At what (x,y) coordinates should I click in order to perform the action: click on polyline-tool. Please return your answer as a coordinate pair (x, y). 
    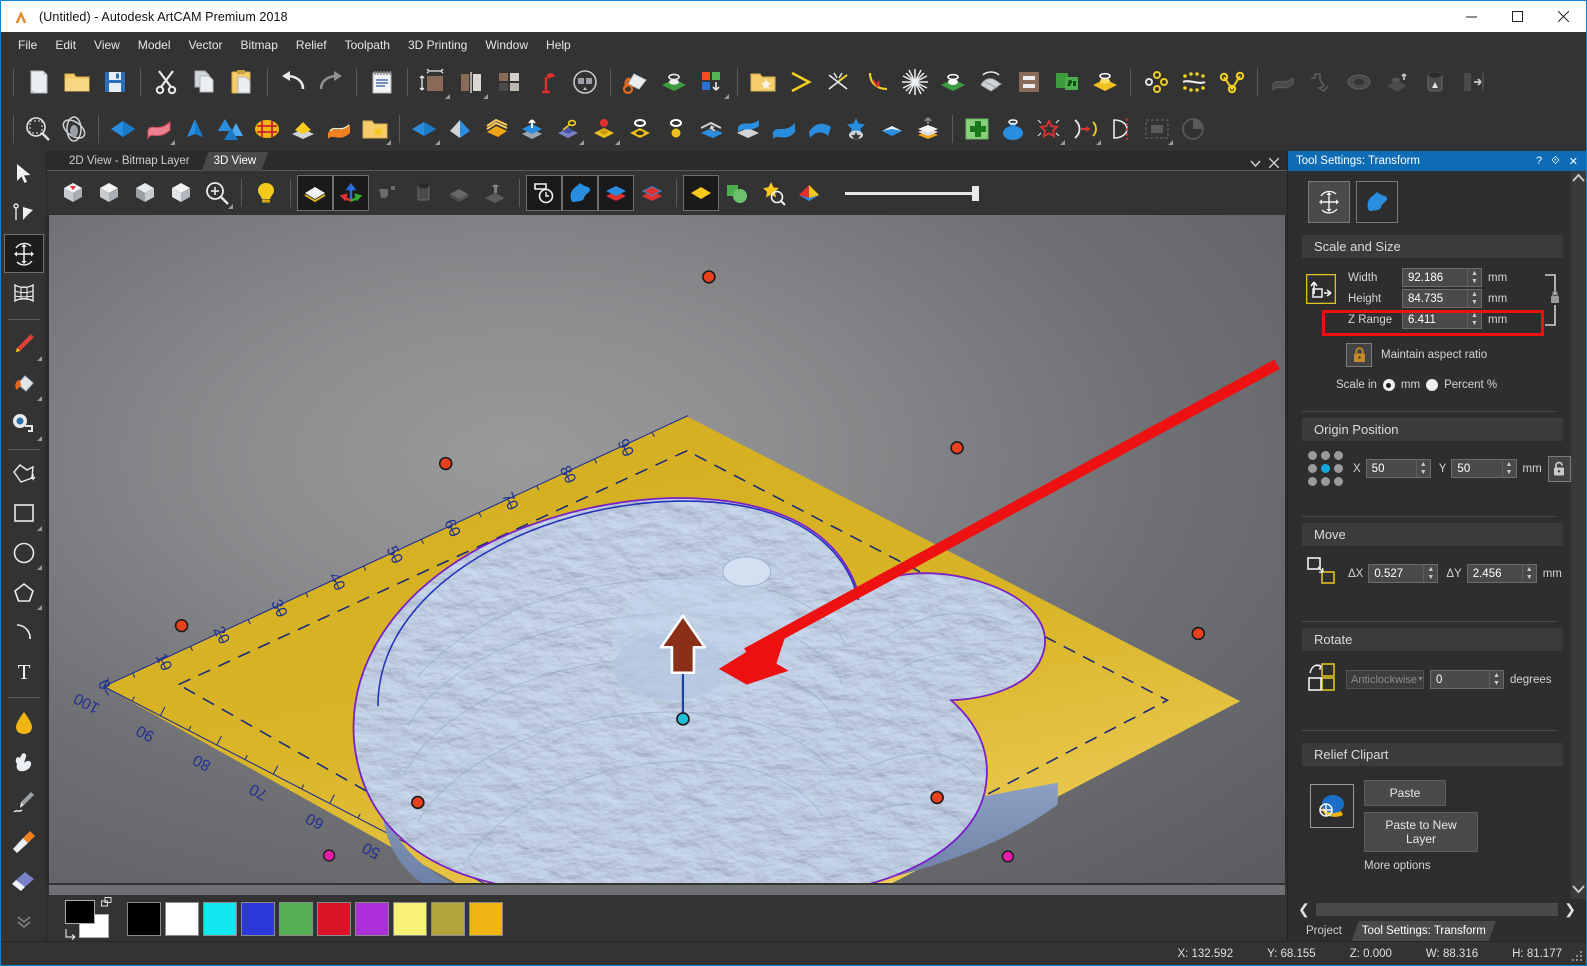
    Looking at the image, I should click on (24, 473).